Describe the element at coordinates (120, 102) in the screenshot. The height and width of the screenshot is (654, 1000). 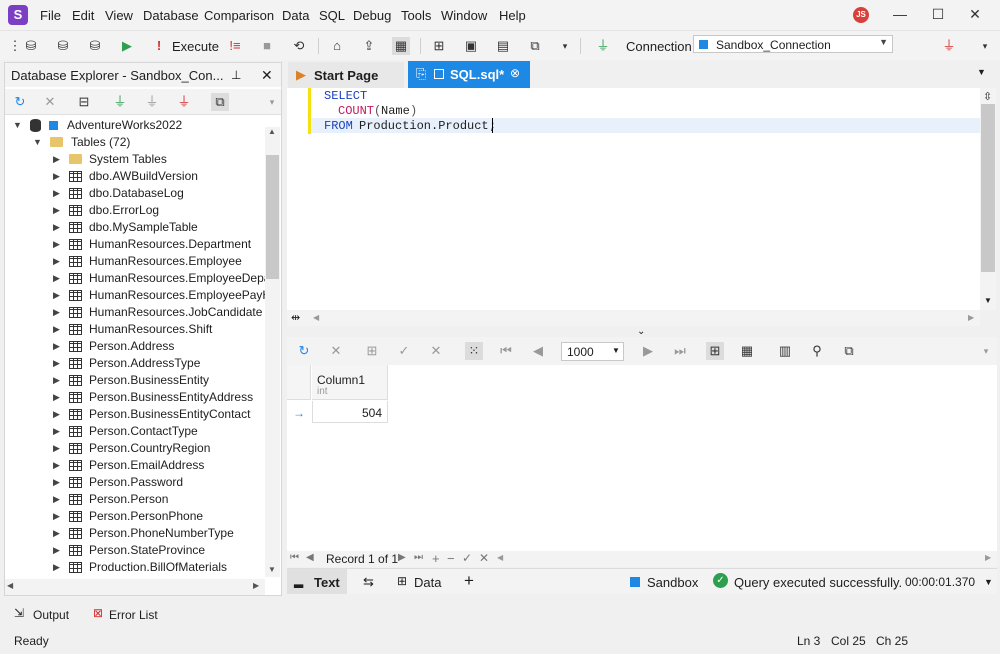
I see `new-connection-plug-icon: ⏚` at that location.